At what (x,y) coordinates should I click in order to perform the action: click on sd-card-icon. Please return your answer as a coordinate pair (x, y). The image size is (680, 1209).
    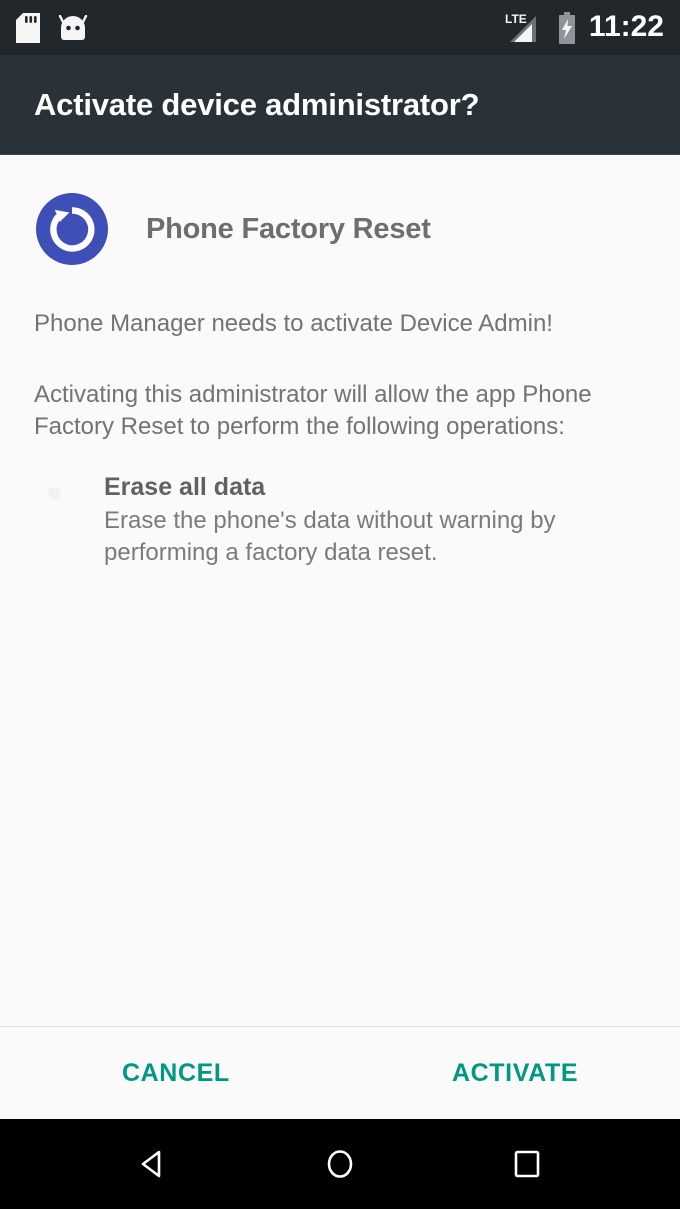
    Looking at the image, I should click on (28, 27).